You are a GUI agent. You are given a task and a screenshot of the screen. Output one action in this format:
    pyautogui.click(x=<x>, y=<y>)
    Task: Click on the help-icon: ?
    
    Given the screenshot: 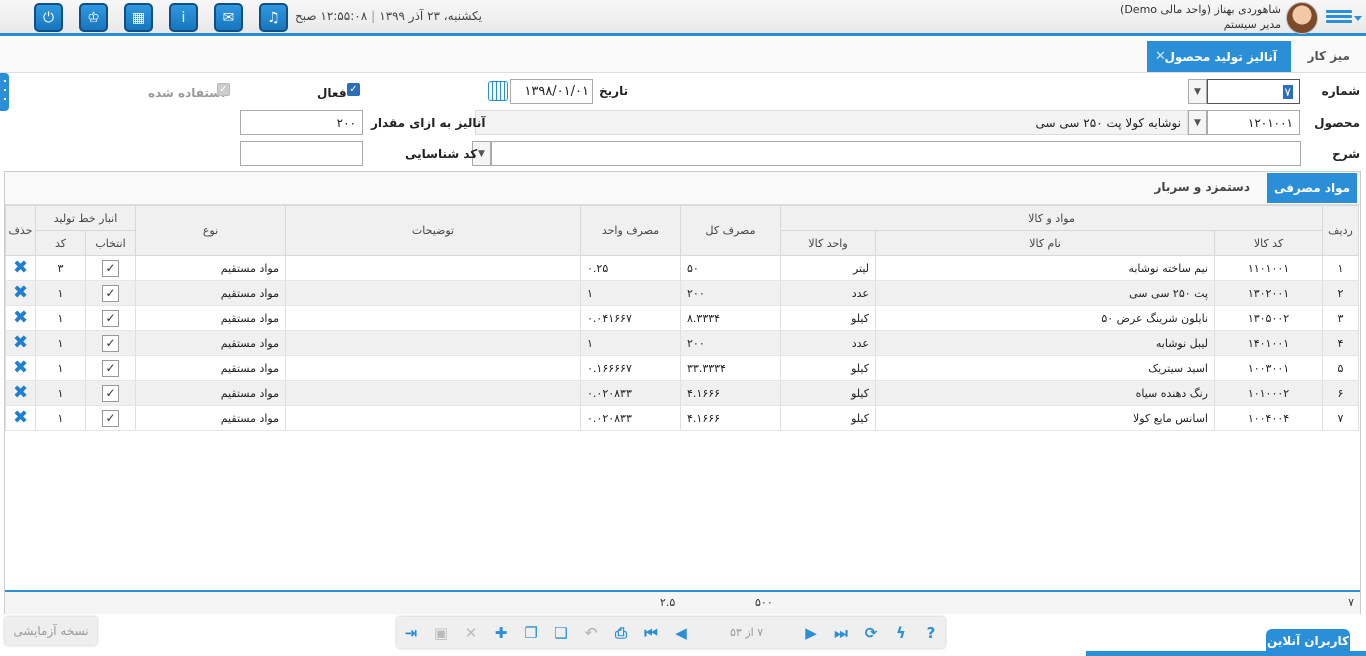 What is the action you would take?
    pyautogui.click(x=931, y=633)
    